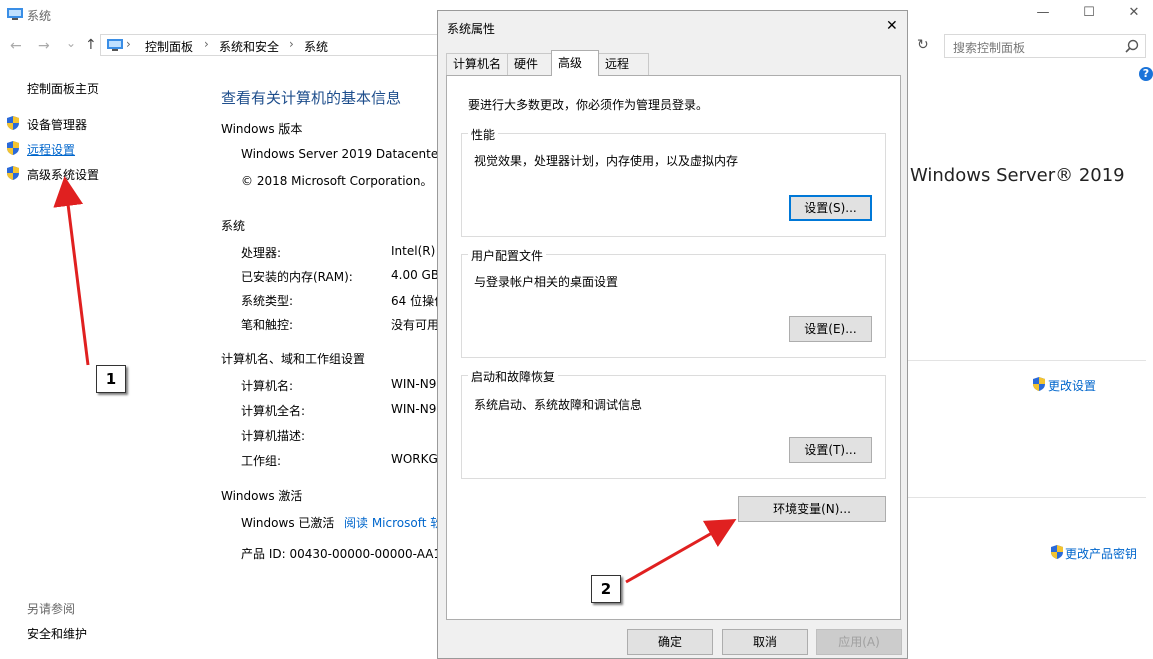  Describe the element at coordinates (575, 63) in the screenshot. I see `tab-advanced: 高级` at that location.